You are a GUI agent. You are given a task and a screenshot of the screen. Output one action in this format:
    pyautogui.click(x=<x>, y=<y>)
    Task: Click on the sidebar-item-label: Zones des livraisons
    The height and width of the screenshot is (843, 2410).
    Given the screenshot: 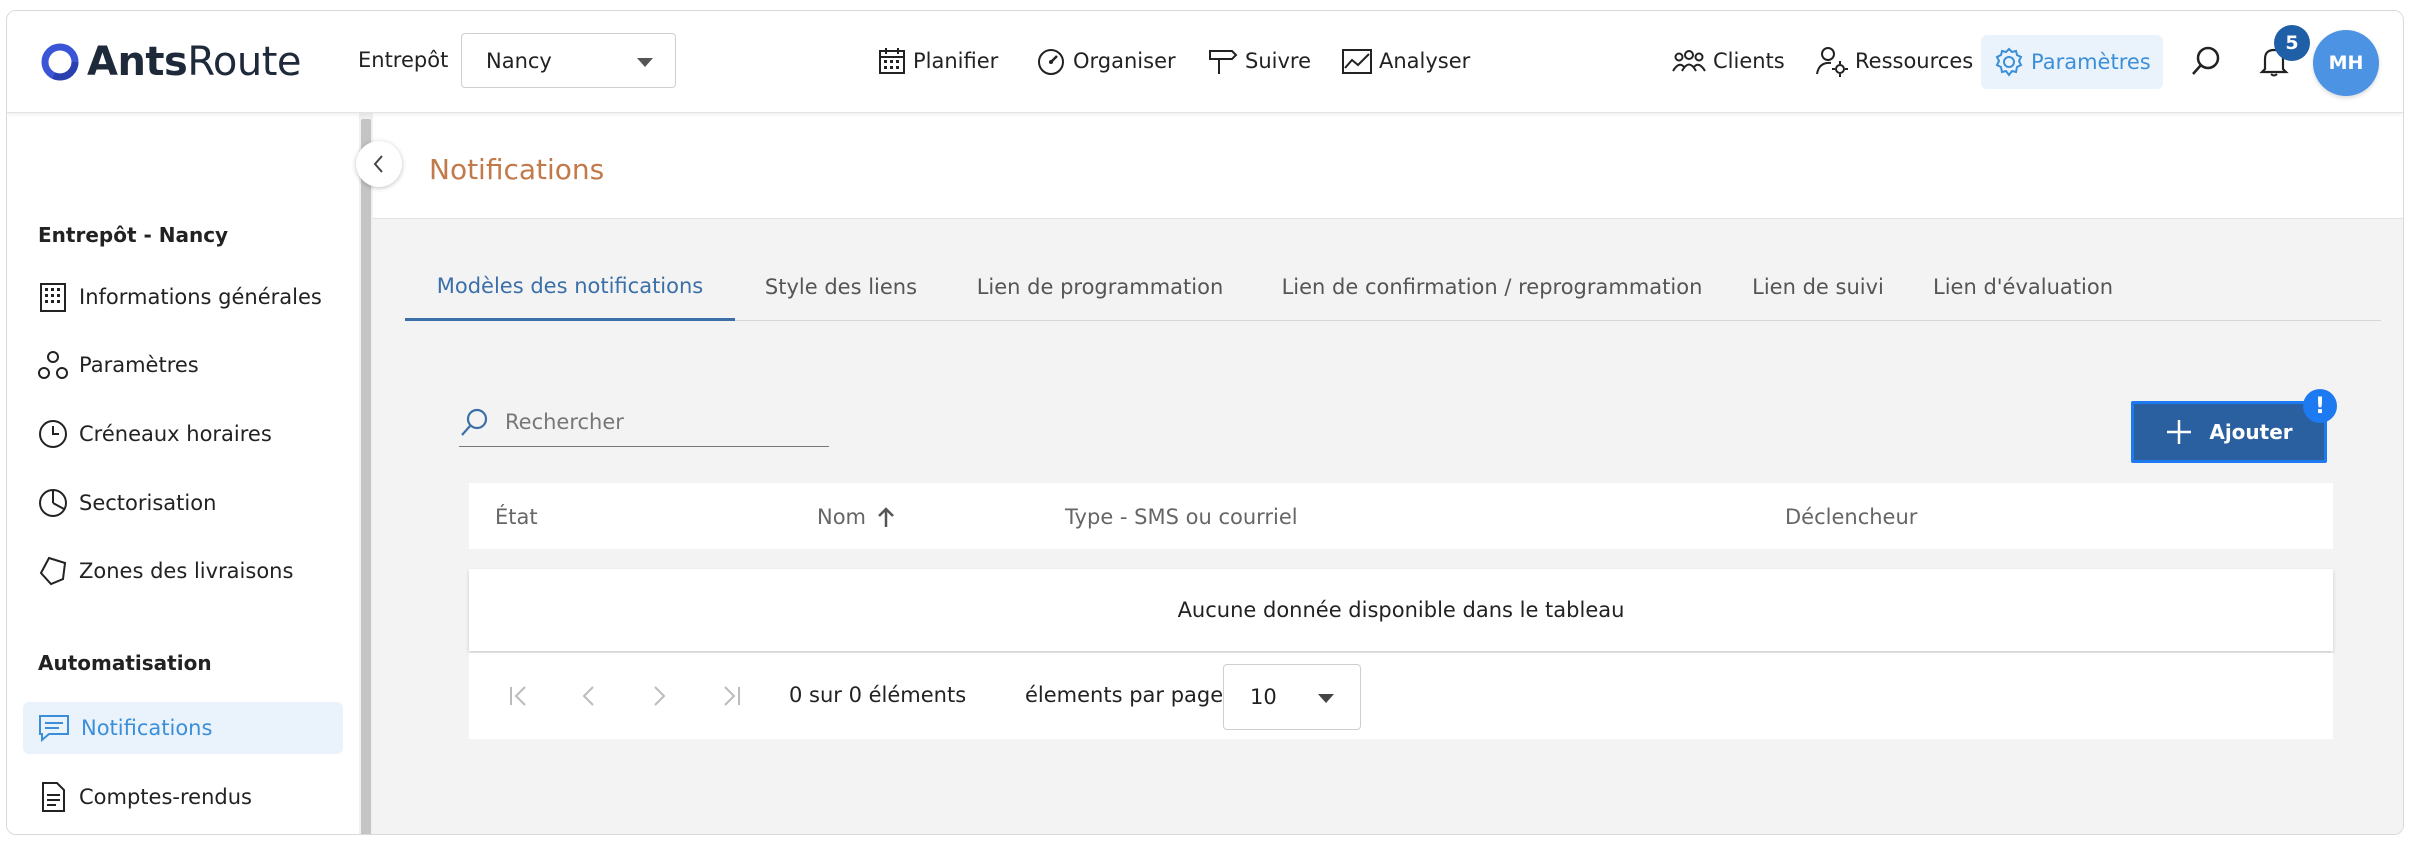 What is the action you would take?
    pyautogui.click(x=186, y=571)
    